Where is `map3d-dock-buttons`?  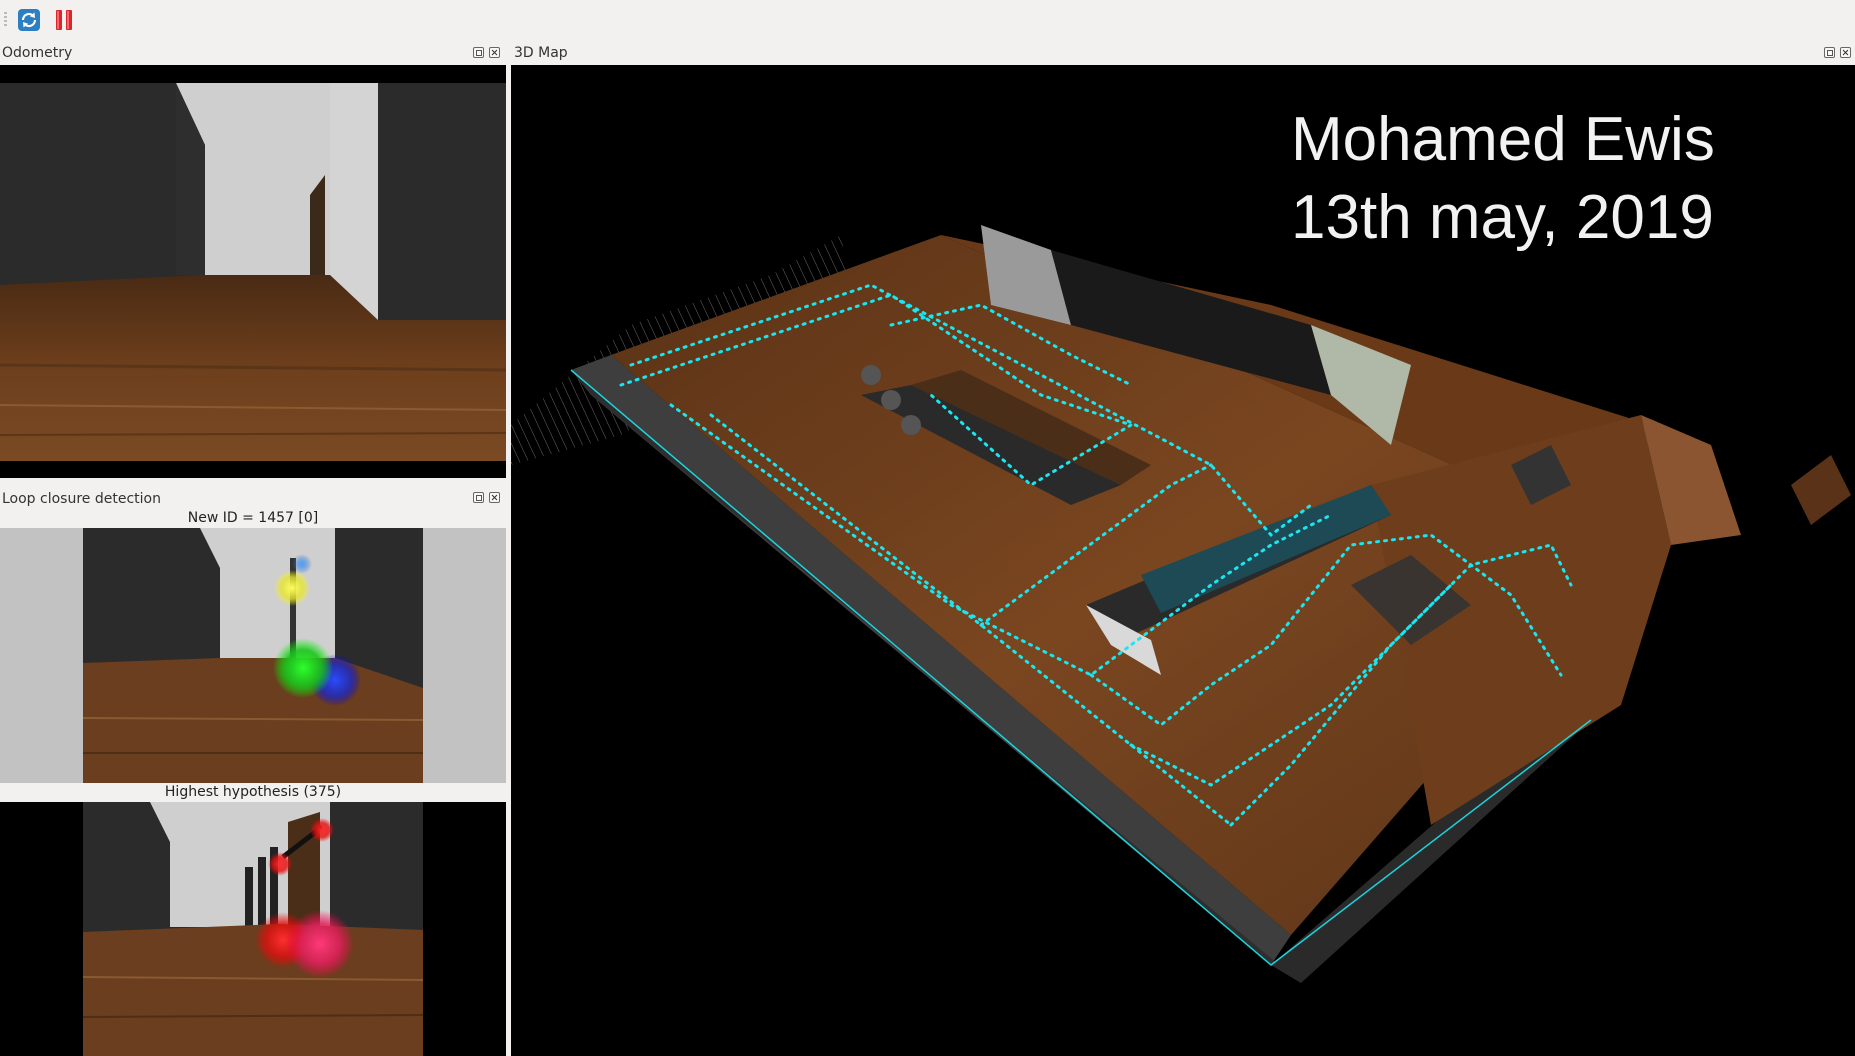
map3d-dock-buttons is located at coordinates (1837, 53).